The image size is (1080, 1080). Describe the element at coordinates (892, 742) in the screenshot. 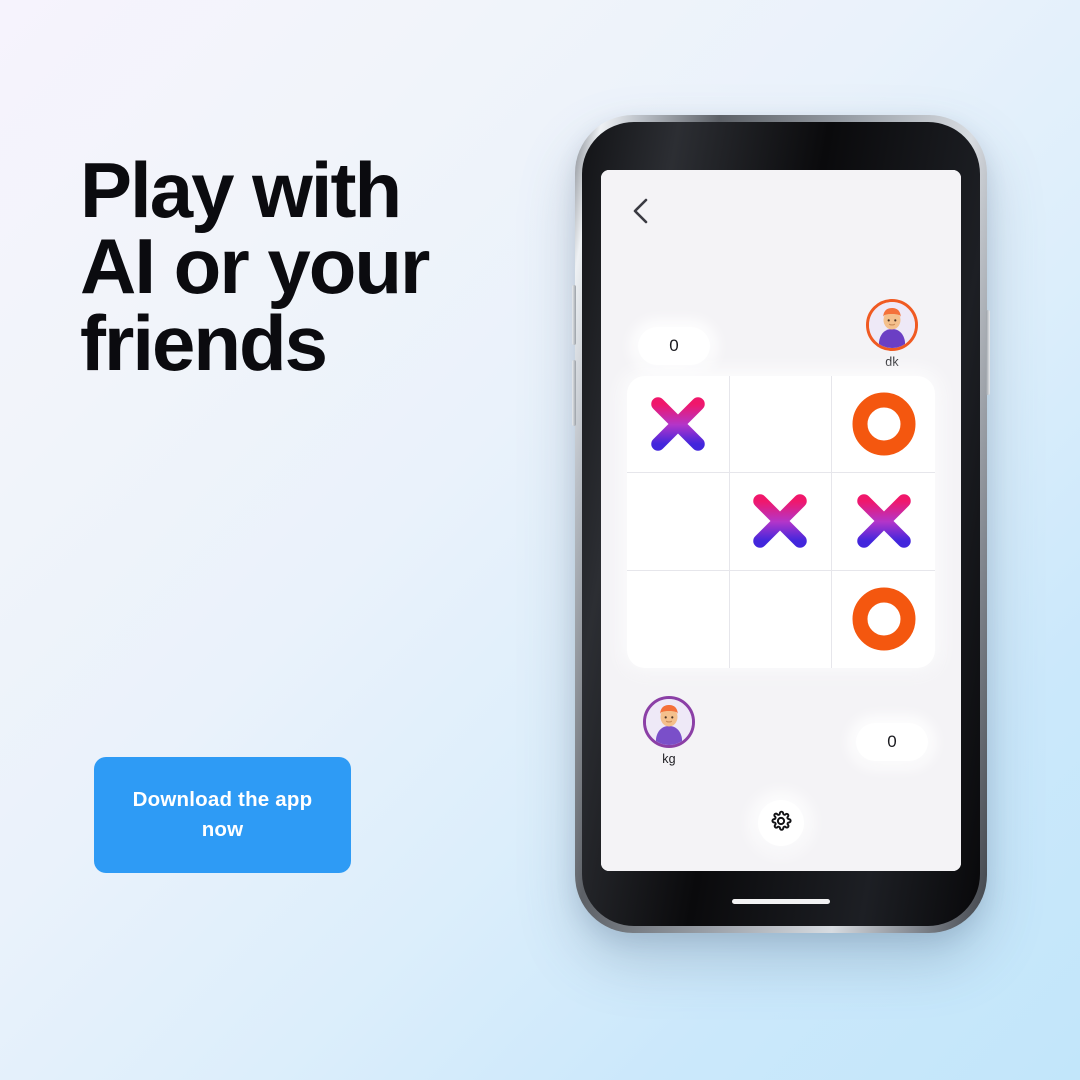

I see `score-bottom: 0` at that location.